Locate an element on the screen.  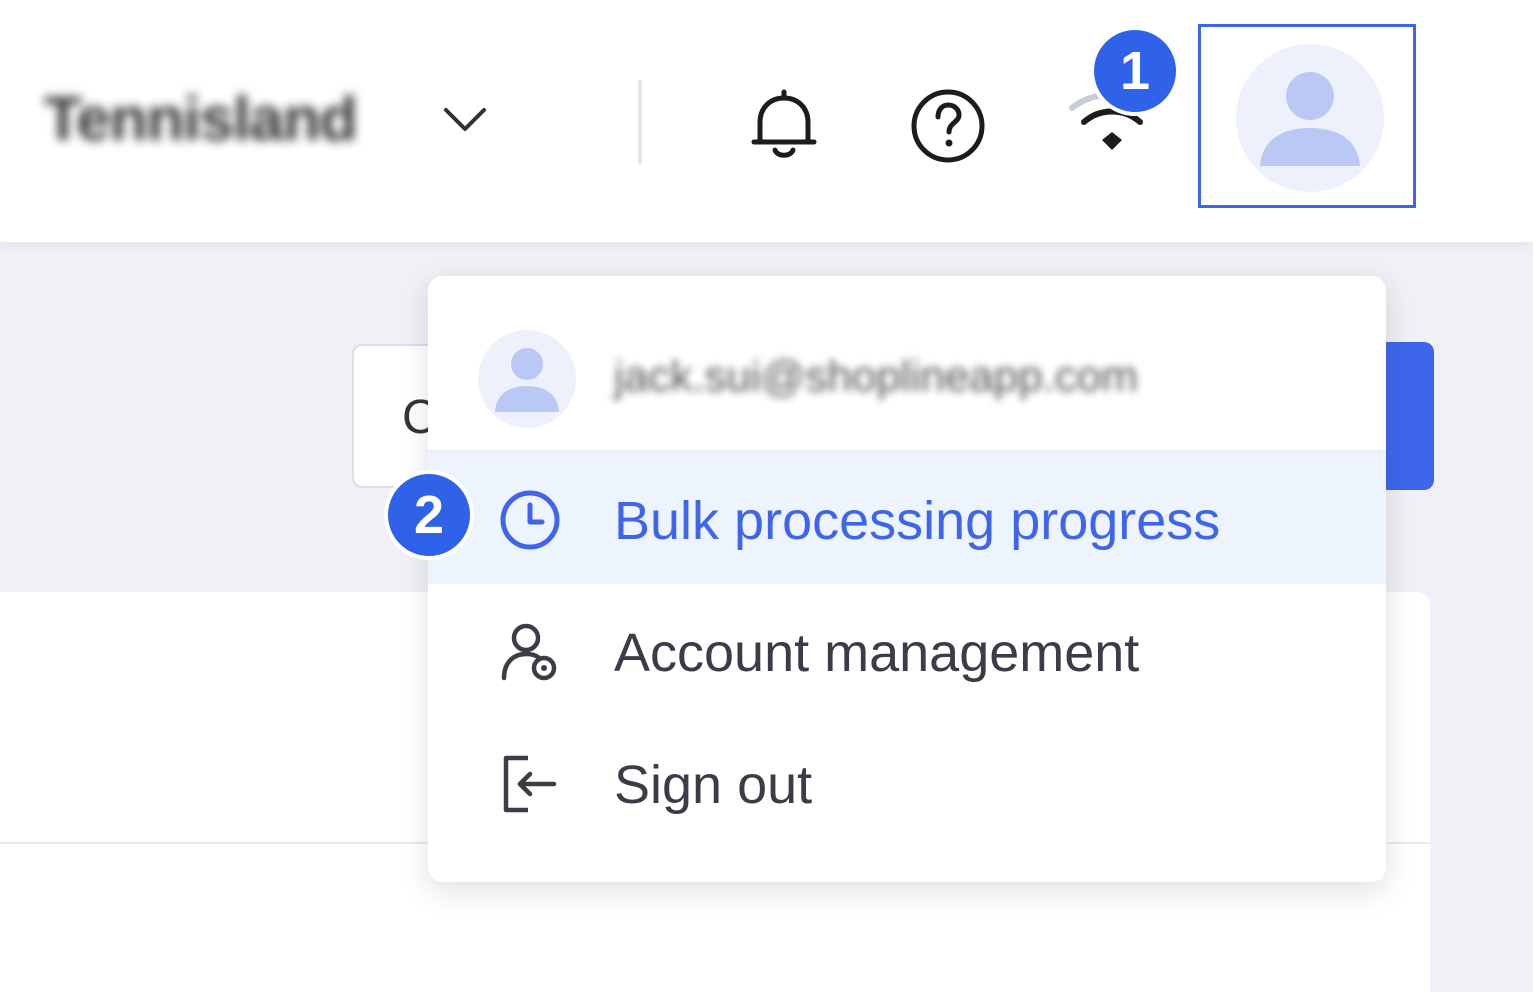
dropdown-user-header: jack.sui@shoplineapp.com is located at coordinates (907, 364).